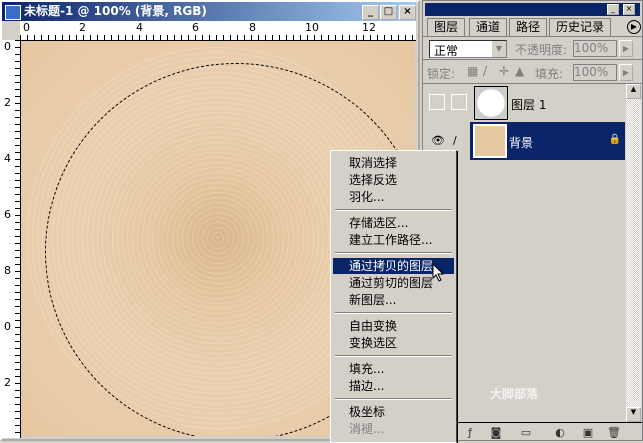 The height and width of the screenshot is (443, 643). Describe the element at coordinates (614, 432) in the screenshot. I see `trash-icon: 🗑` at that location.